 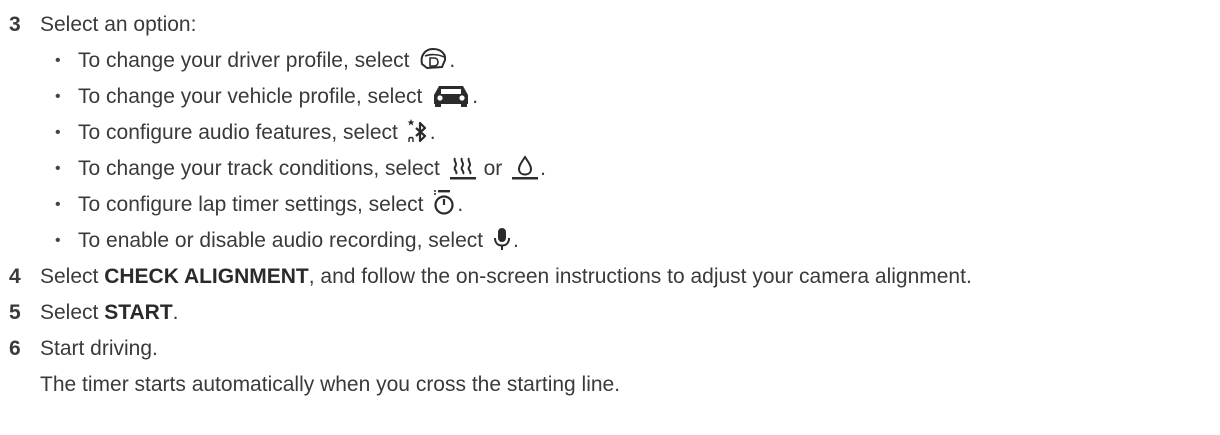 I want to click on step-number: 5, so click(x=15, y=312).